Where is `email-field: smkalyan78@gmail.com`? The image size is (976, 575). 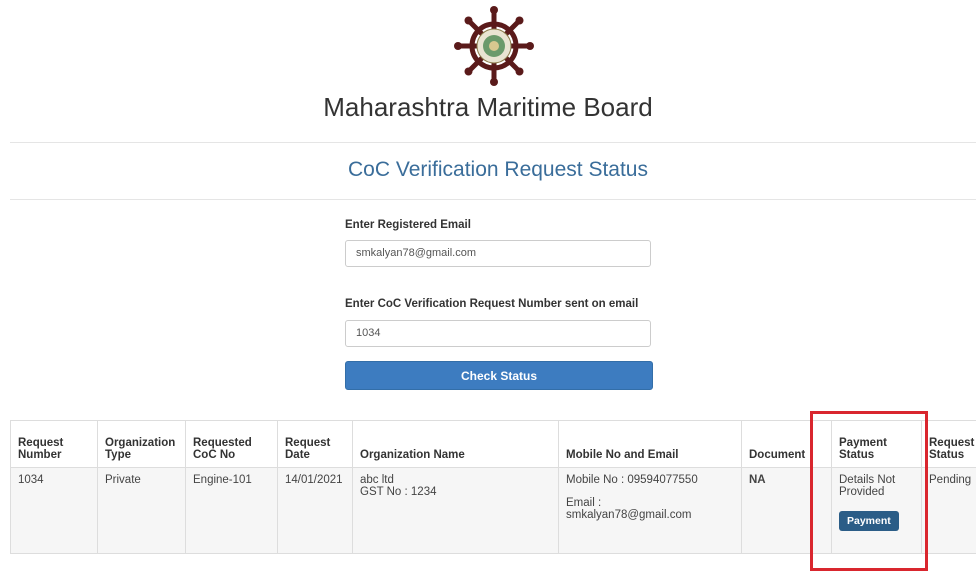
email-field: smkalyan78@gmail.com is located at coordinates (498, 253).